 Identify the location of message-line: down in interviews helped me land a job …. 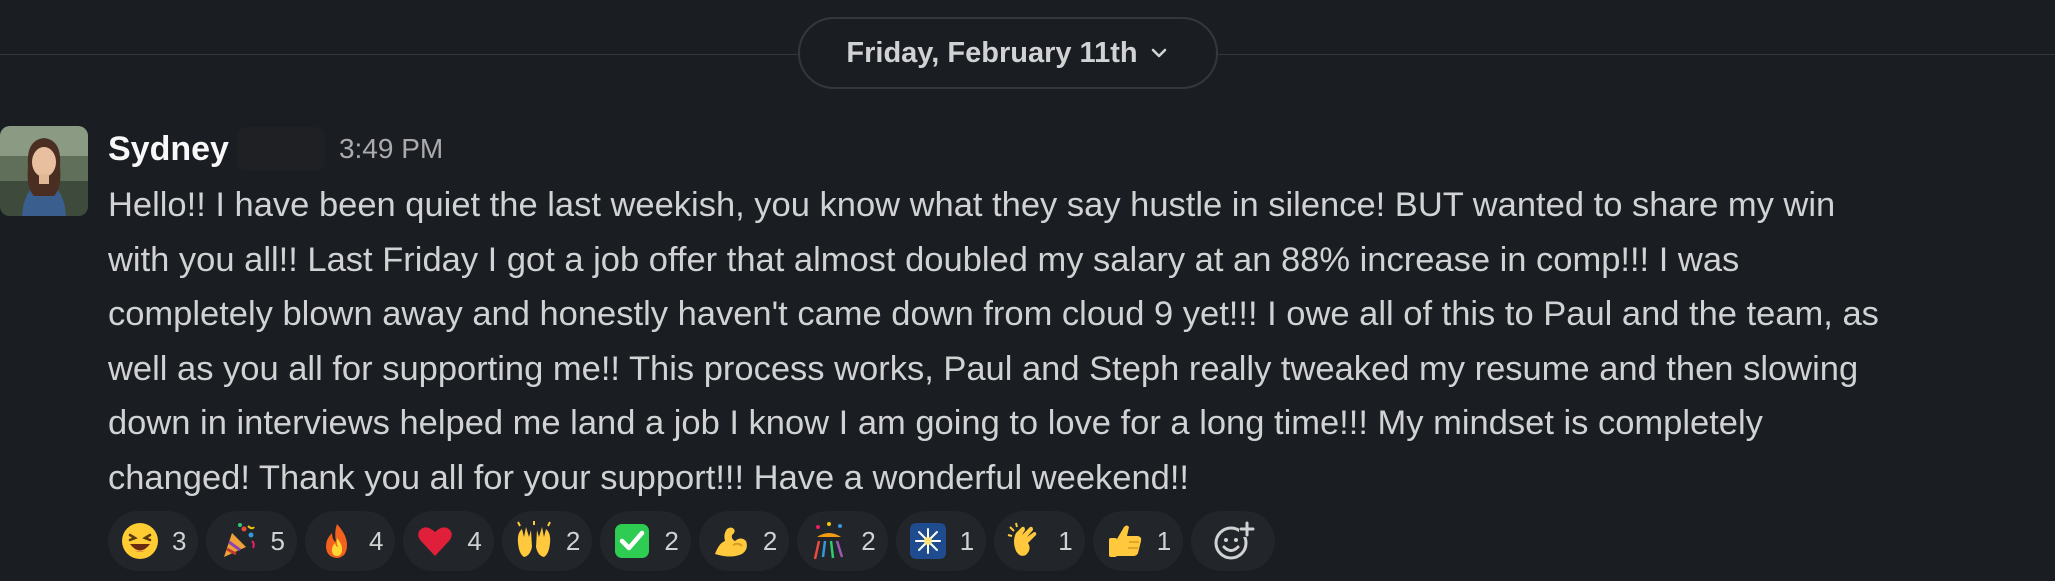
(935, 423).